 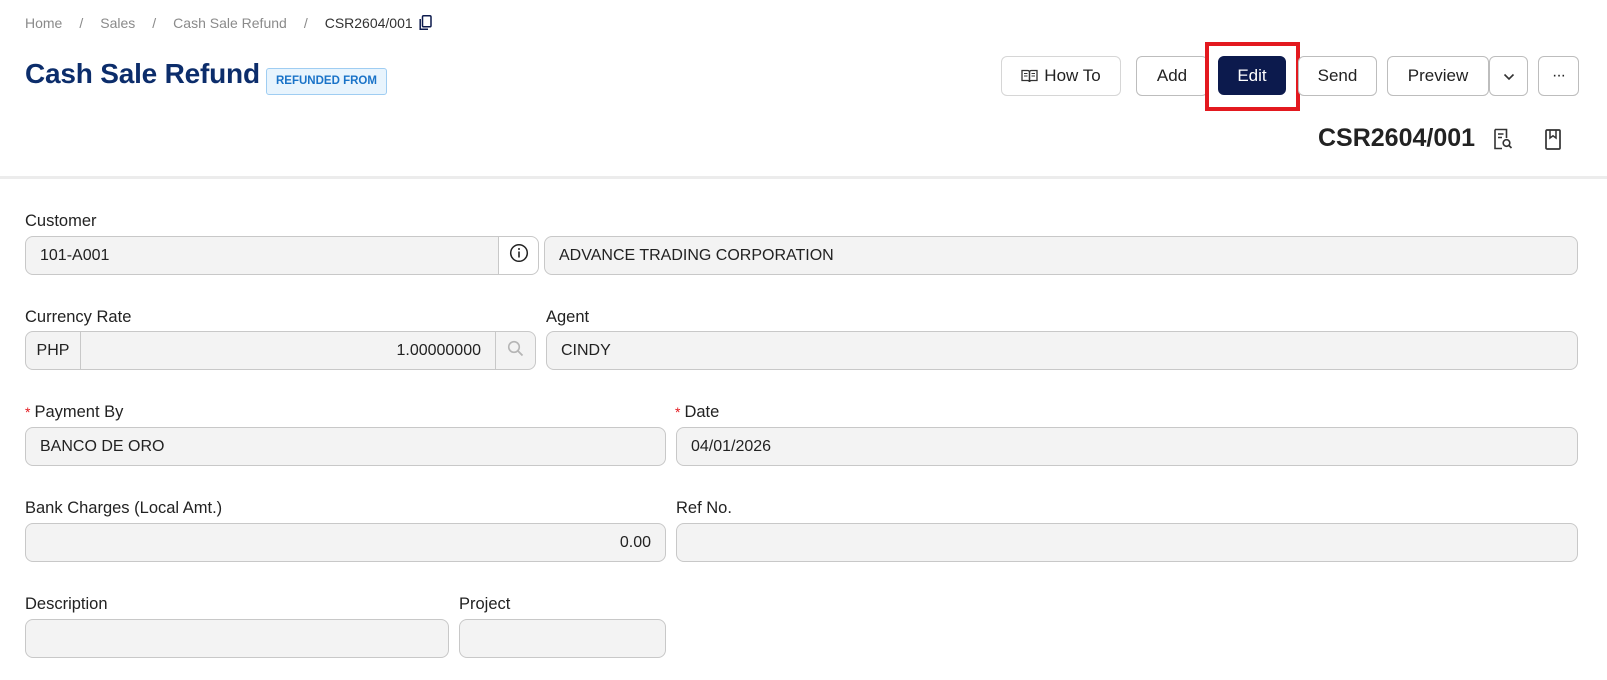 I want to click on header-divider, so click(x=803, y=177).